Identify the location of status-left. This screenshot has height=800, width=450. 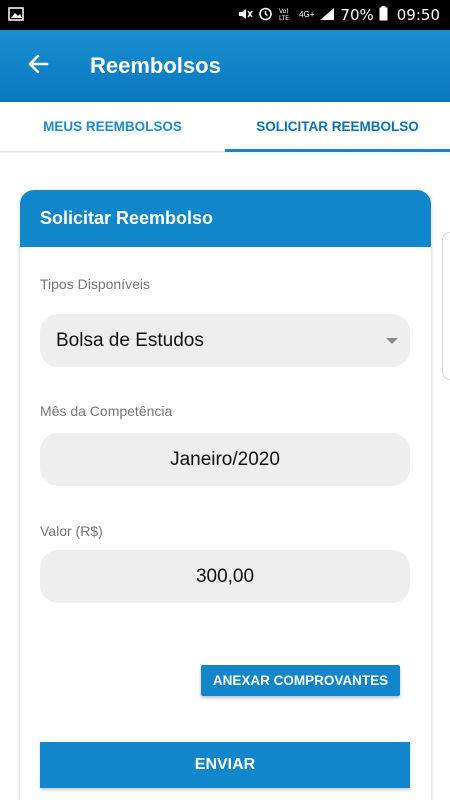
(16, 15).